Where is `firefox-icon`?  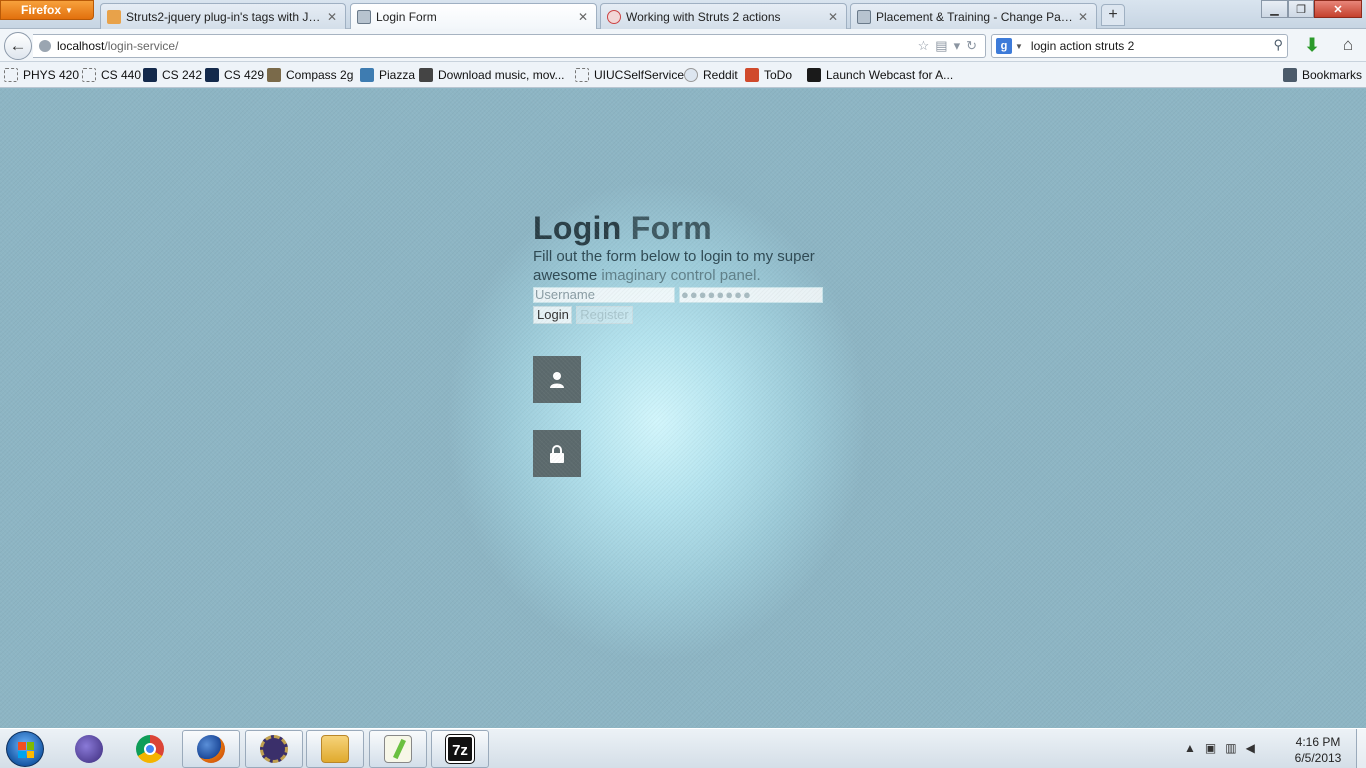
firefox-icon is located at coordinates (211, 749).